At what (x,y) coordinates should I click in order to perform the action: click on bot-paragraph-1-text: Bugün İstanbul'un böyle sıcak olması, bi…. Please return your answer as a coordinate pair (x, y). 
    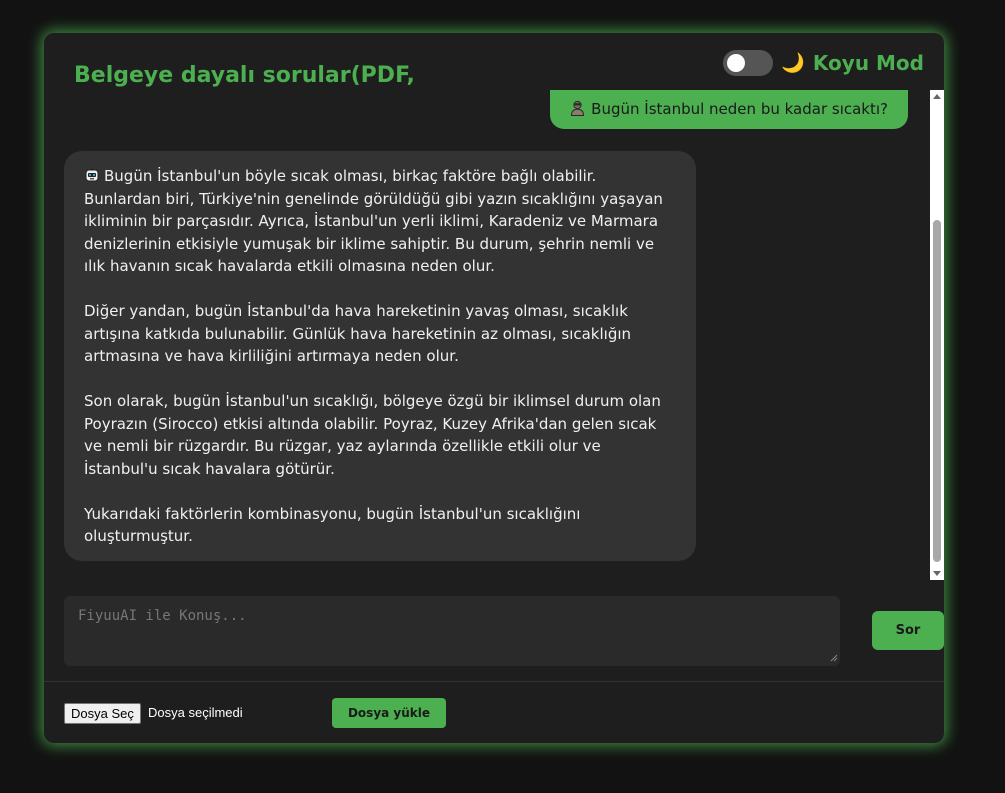
    Looking at the image, I should click on (373, 221).